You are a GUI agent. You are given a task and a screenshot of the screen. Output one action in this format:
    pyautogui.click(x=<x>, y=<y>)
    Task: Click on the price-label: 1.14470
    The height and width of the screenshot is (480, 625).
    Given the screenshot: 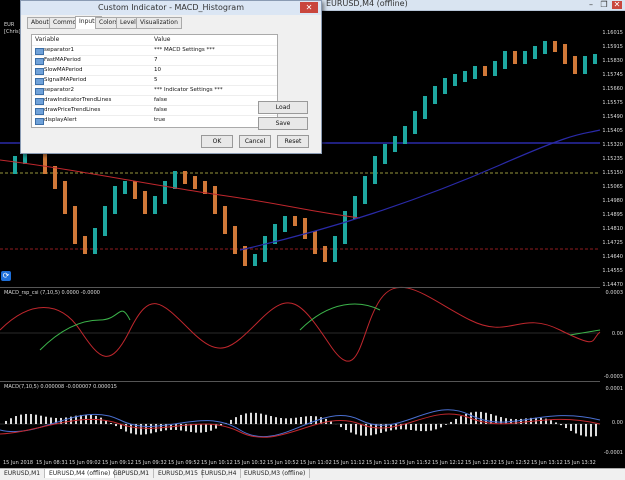 What is the action you would take?
    pyautogui.click(x=612, y=285)
    